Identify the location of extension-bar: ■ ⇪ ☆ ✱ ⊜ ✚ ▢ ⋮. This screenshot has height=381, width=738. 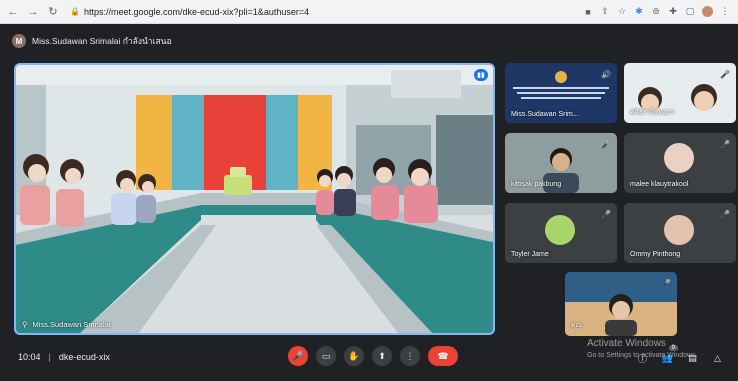
(657, 11).